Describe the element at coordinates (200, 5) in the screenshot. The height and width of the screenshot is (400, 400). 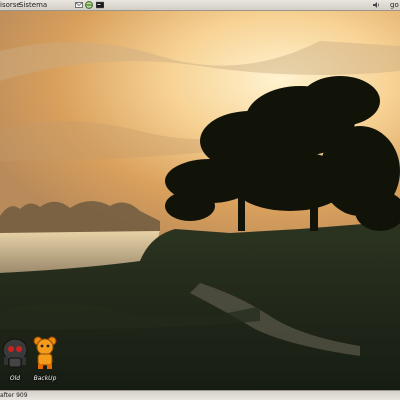
I see `top-panel: isorse Sistema go` at that location.